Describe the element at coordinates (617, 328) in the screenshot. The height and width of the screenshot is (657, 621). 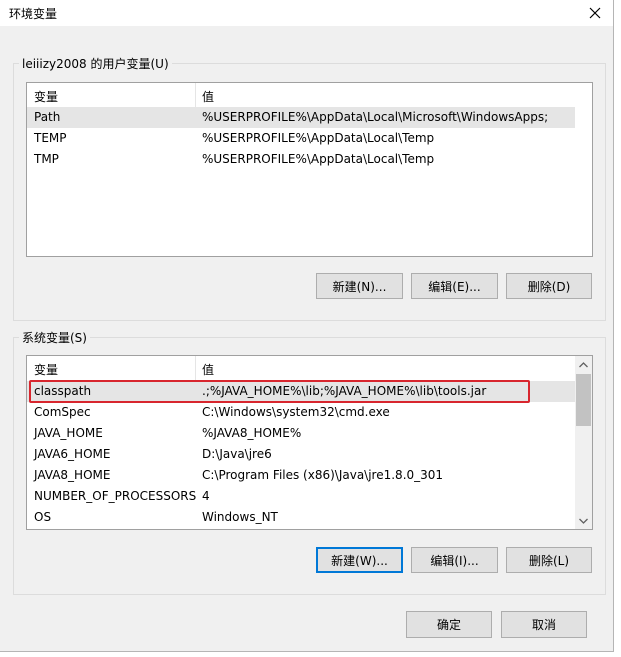
I see `background-window-strip` at that location.